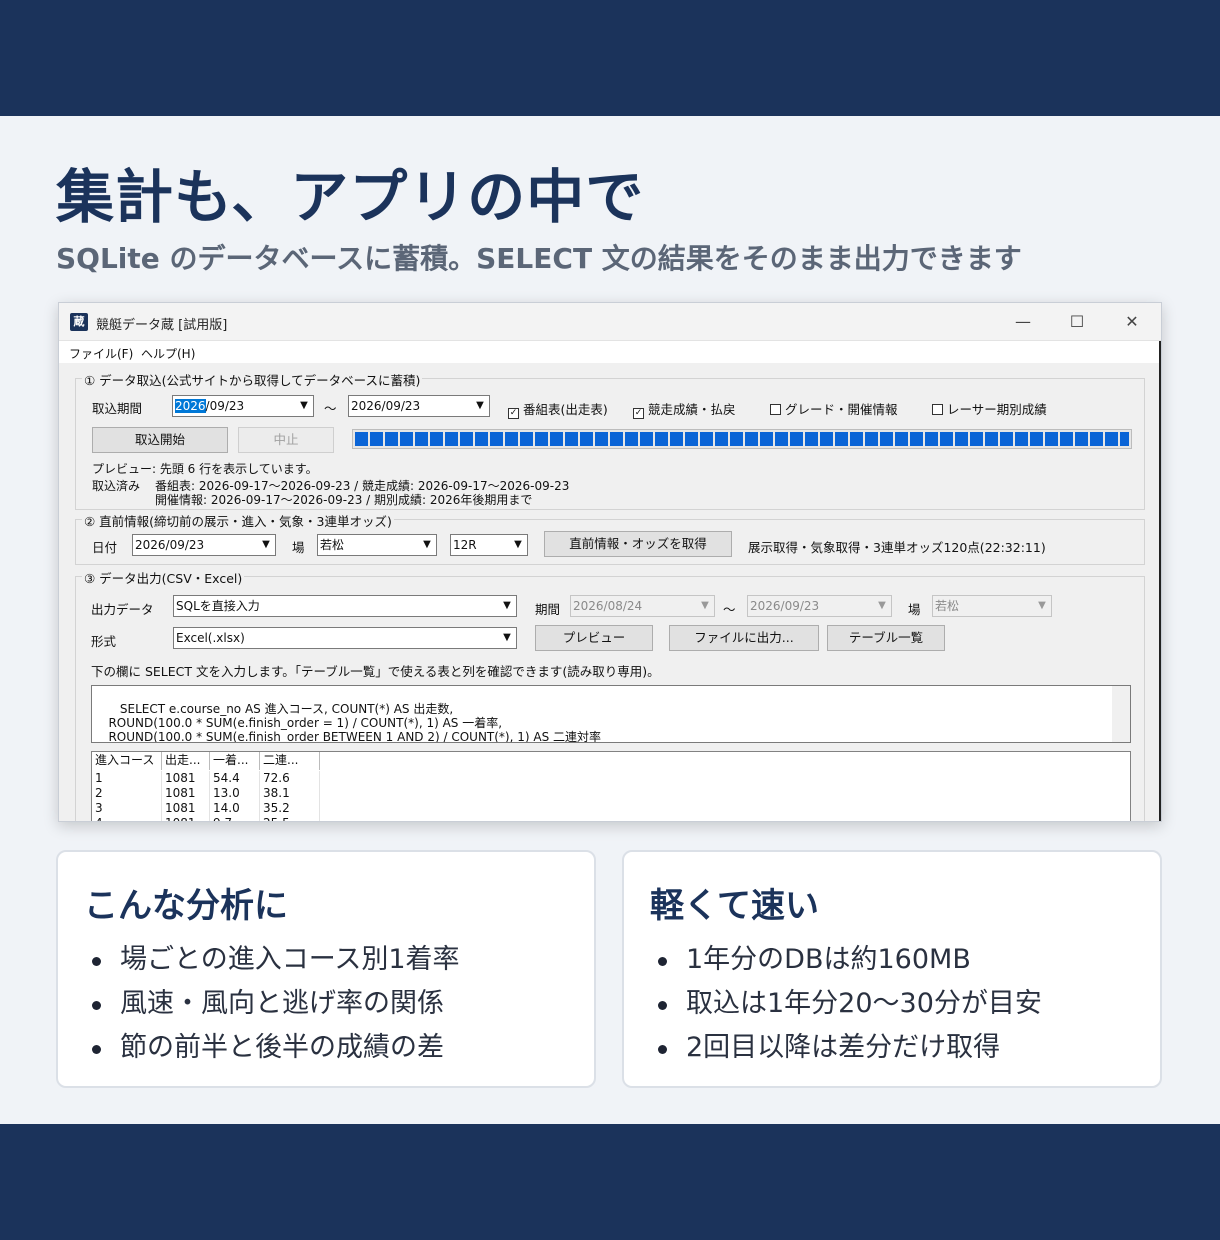  What do you see at coordinates (235, 818) in the screenshot?
I see `table-cell: 9.7` at bounding box center [235, 818].